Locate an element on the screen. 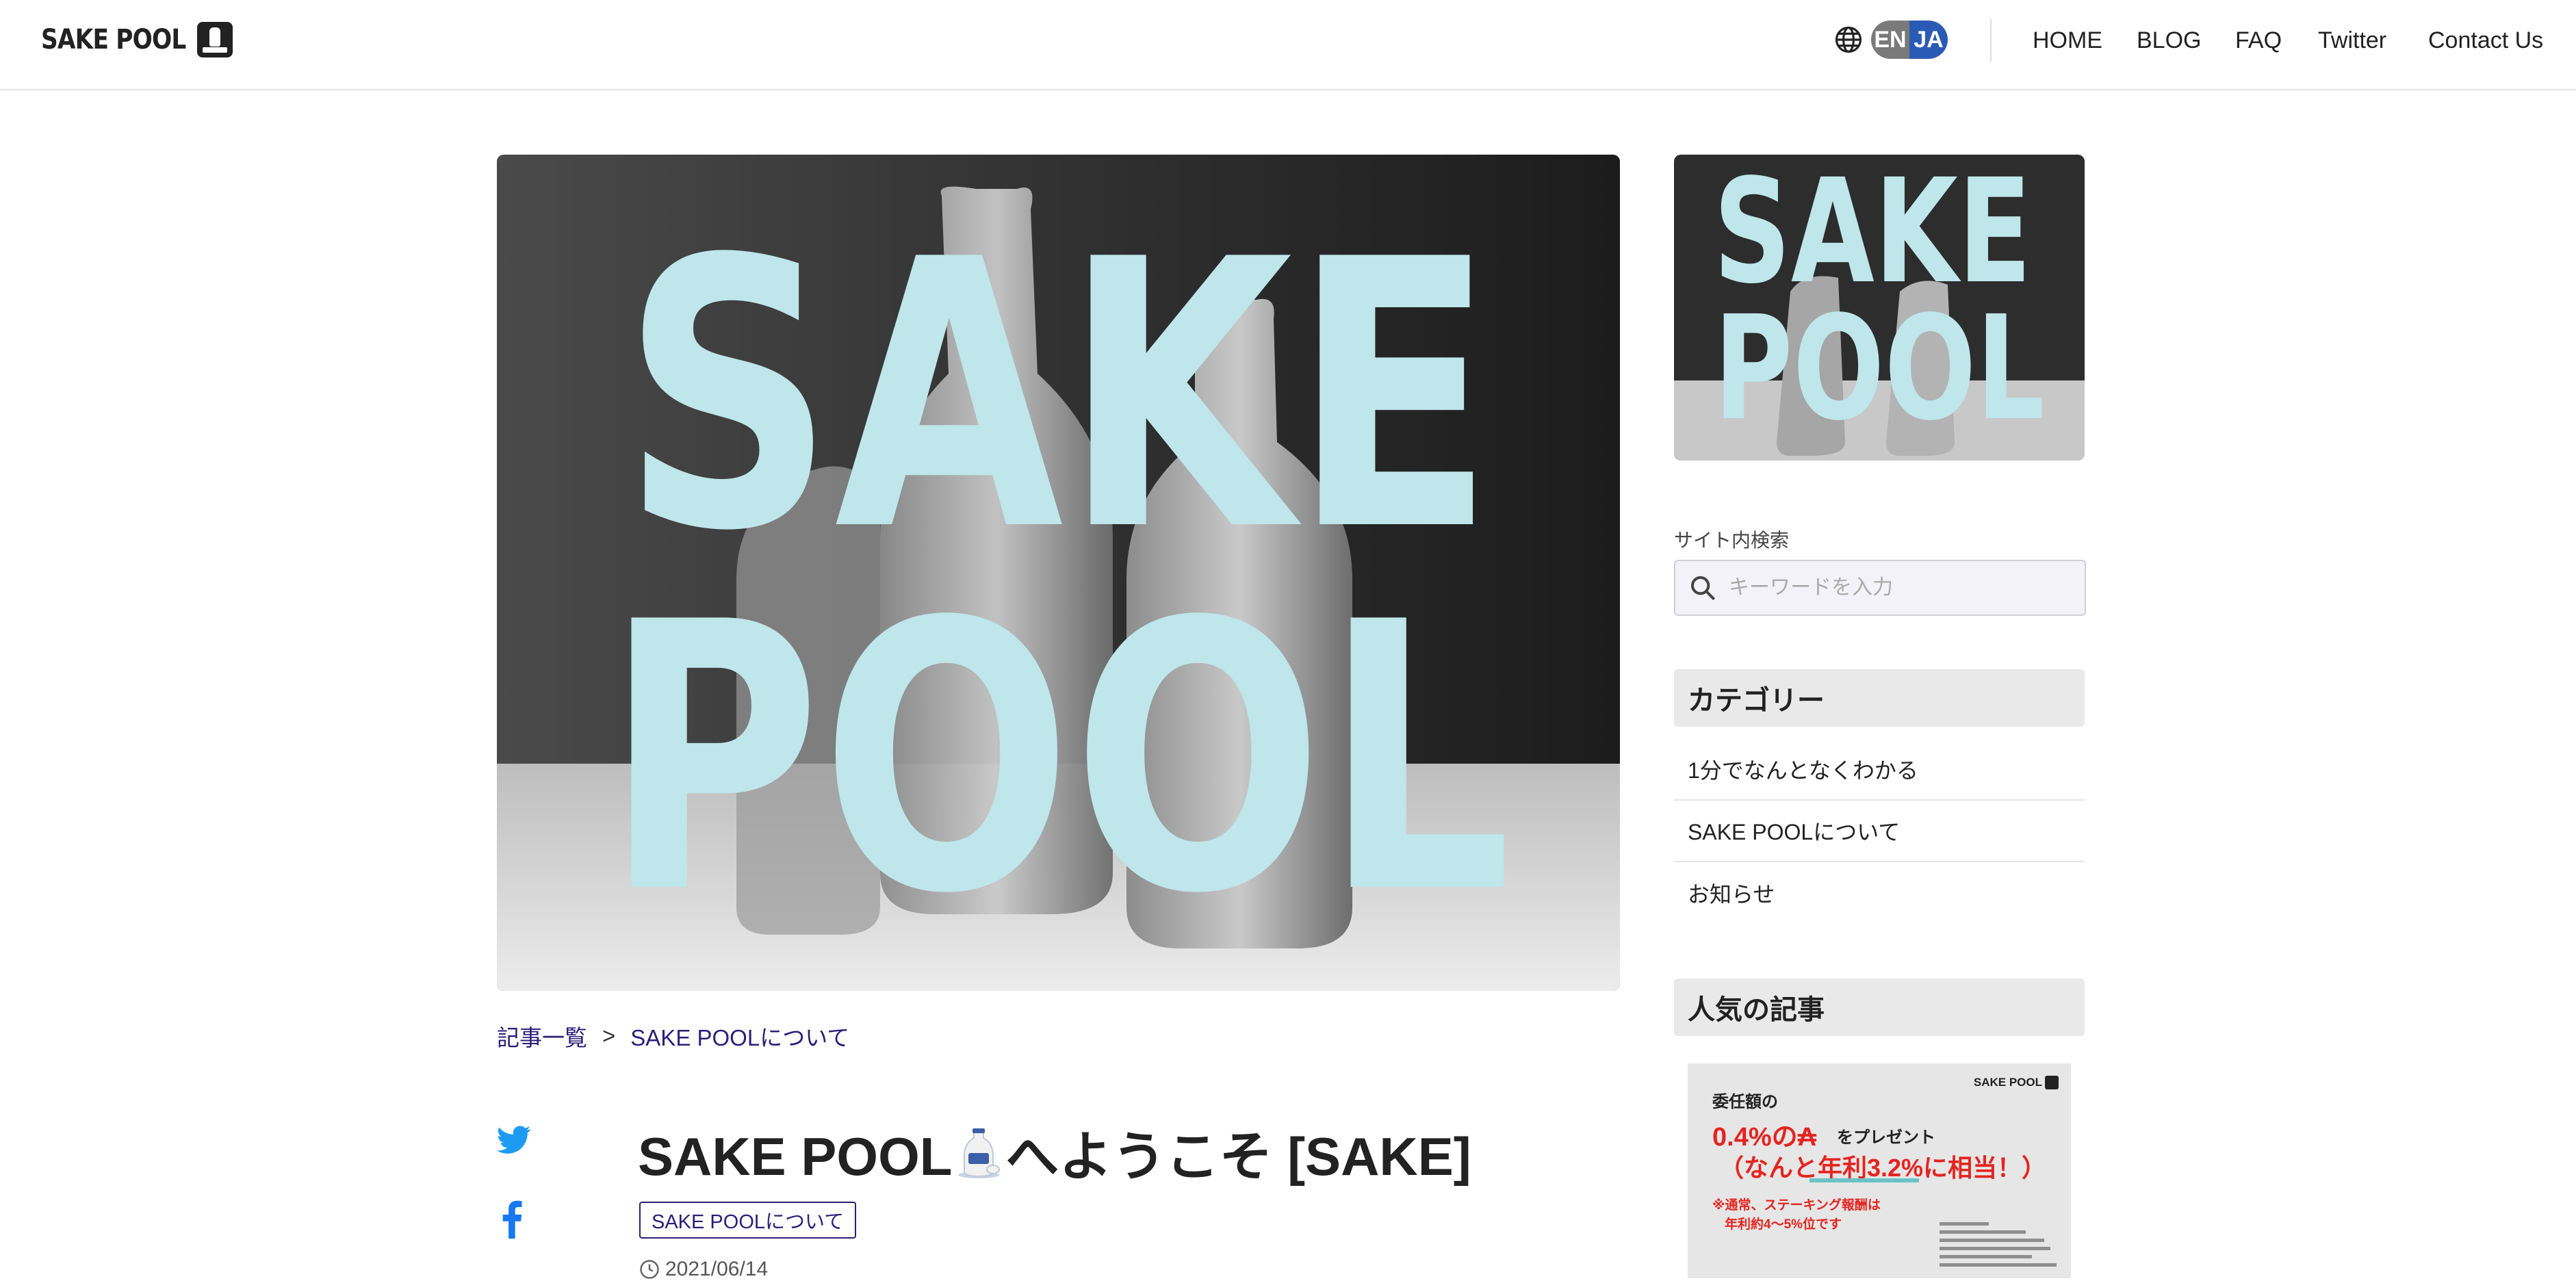  twitter-share-icon is located at coordinates (514, 1139).